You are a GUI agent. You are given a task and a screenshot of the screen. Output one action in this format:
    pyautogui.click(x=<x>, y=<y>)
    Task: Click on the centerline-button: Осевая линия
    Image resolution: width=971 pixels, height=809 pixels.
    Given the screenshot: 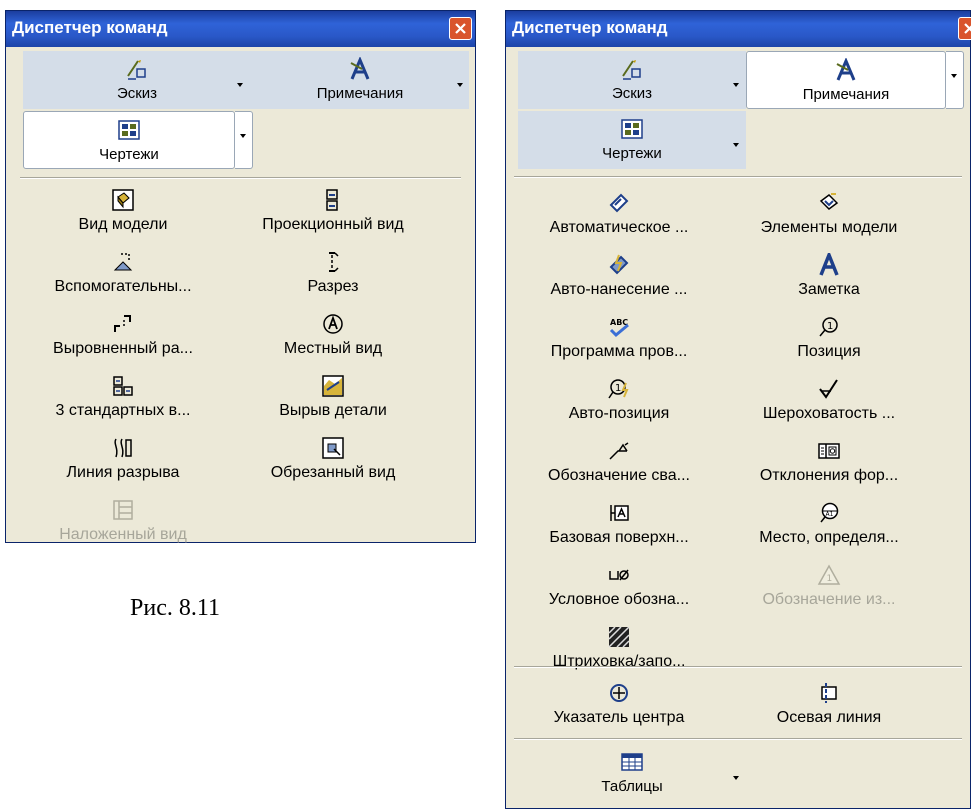 What is the action you would take?
    pyautogui.click(x=829, y=710)
    